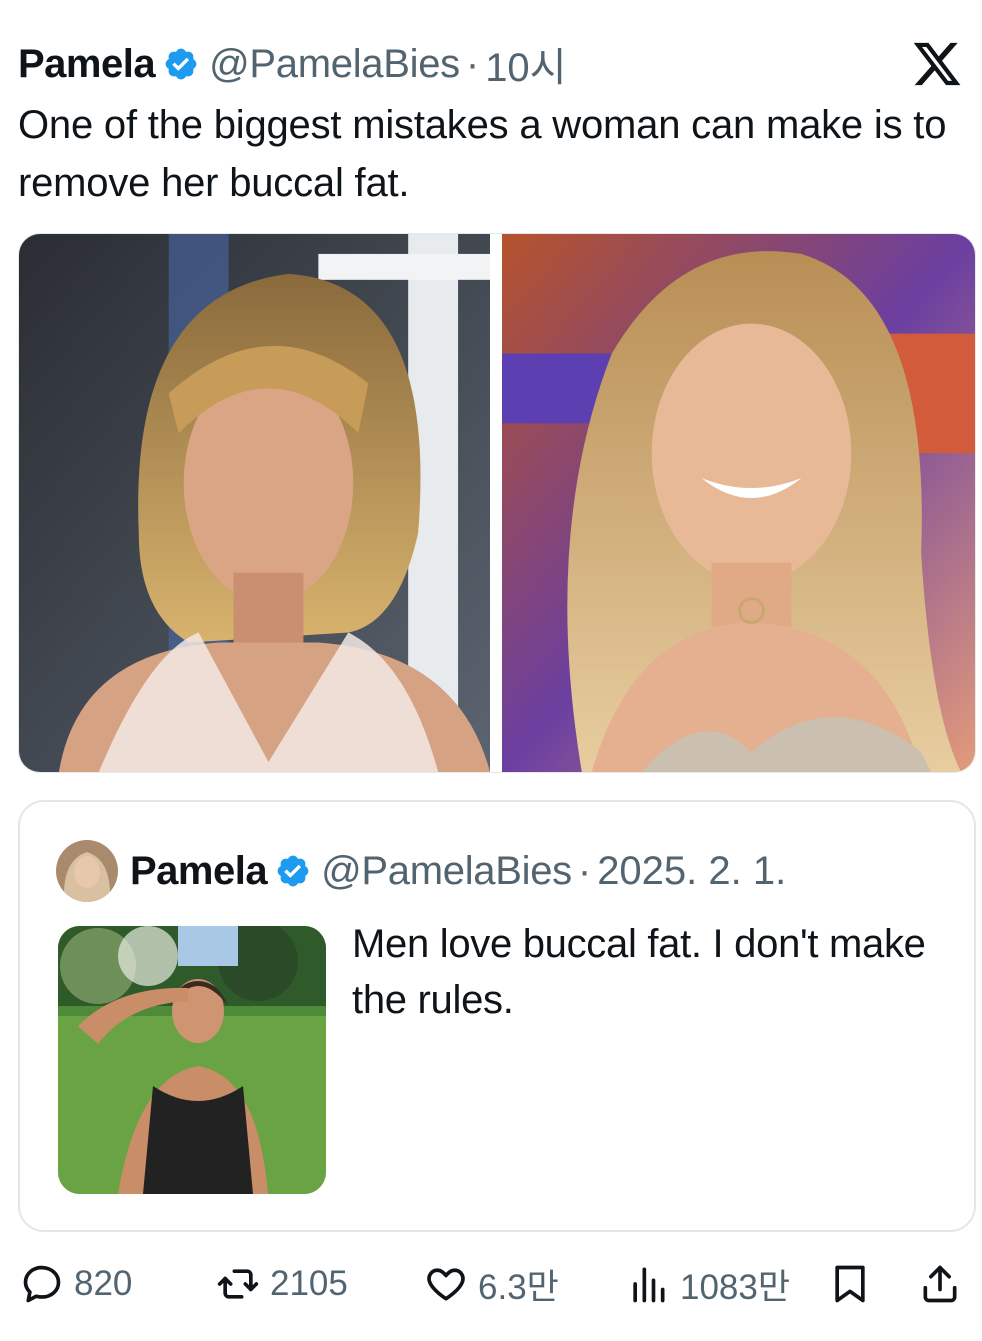  I want to click on bookmark-button, so click(850, 1284).